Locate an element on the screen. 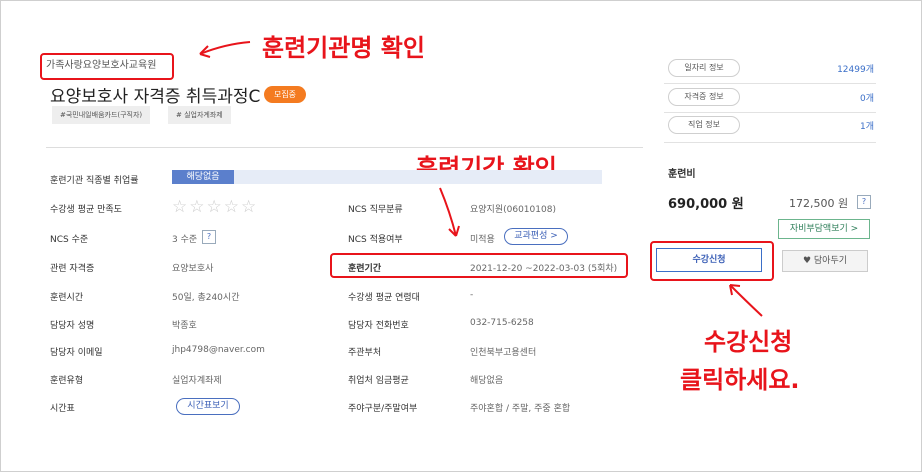  certificate-value: 요양보호사 is located at coordinates (193, 269).